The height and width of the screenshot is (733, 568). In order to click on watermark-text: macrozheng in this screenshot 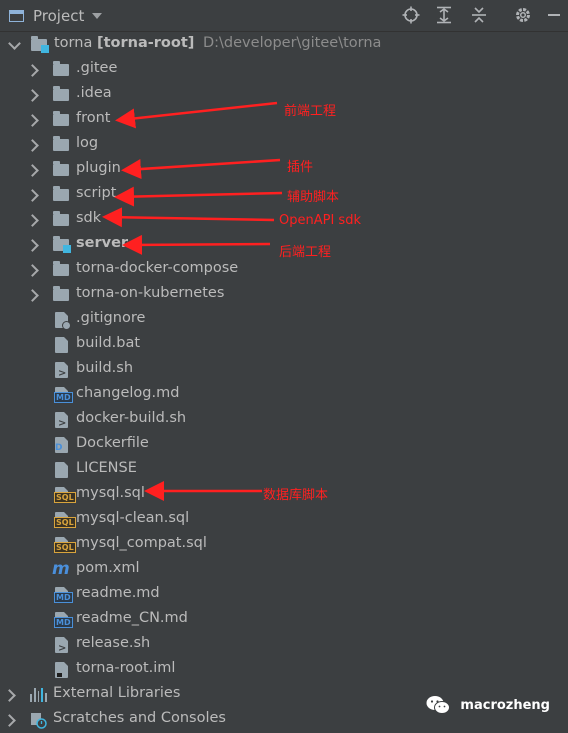, I will do `click(505, 705)`.